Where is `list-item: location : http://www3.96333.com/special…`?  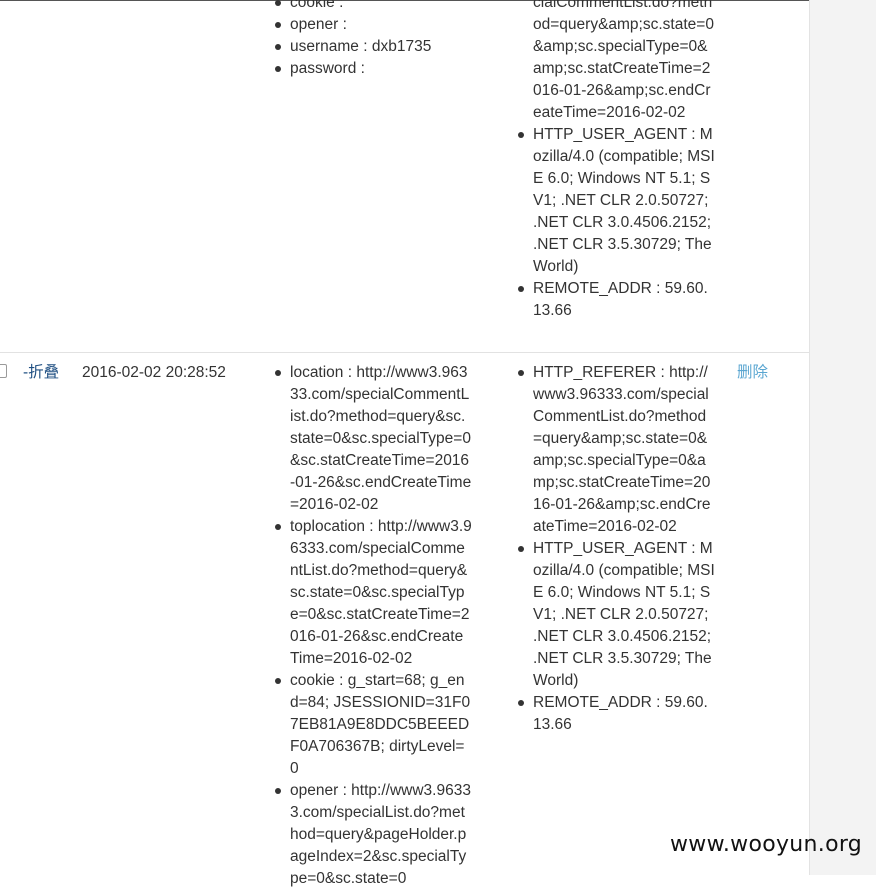 list-item: location : http://www3.96333.com/special… is located at coordinates (373, 439).